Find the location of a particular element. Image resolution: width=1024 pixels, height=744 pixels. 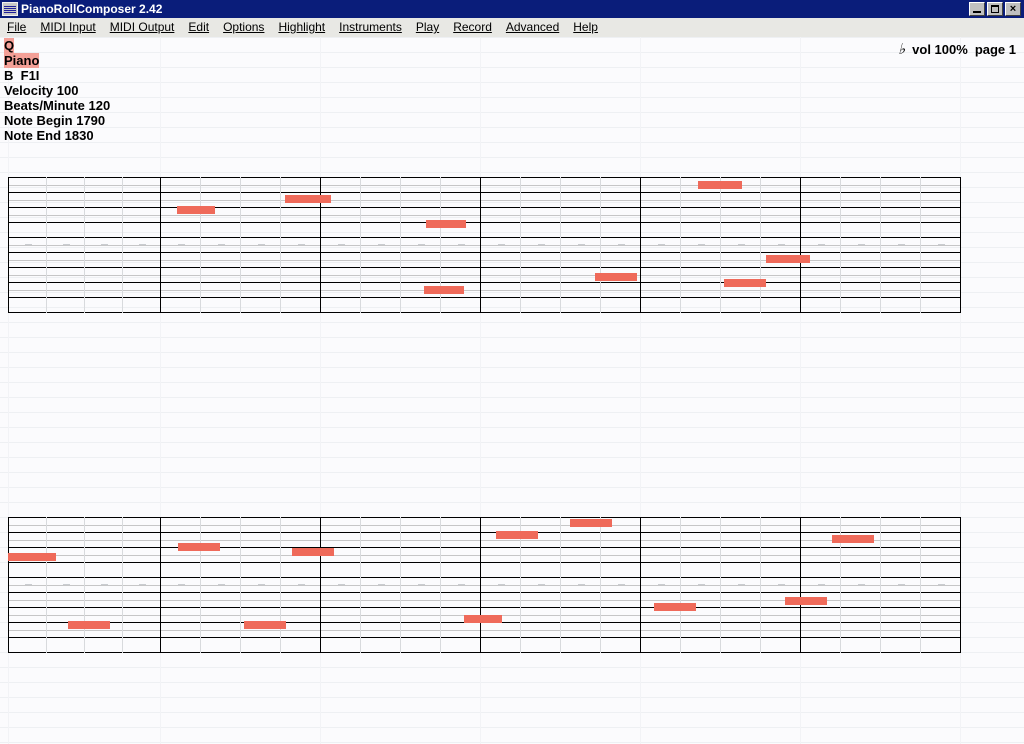

menu-item-advanced: Advanced is located at coordinates (532, 27).